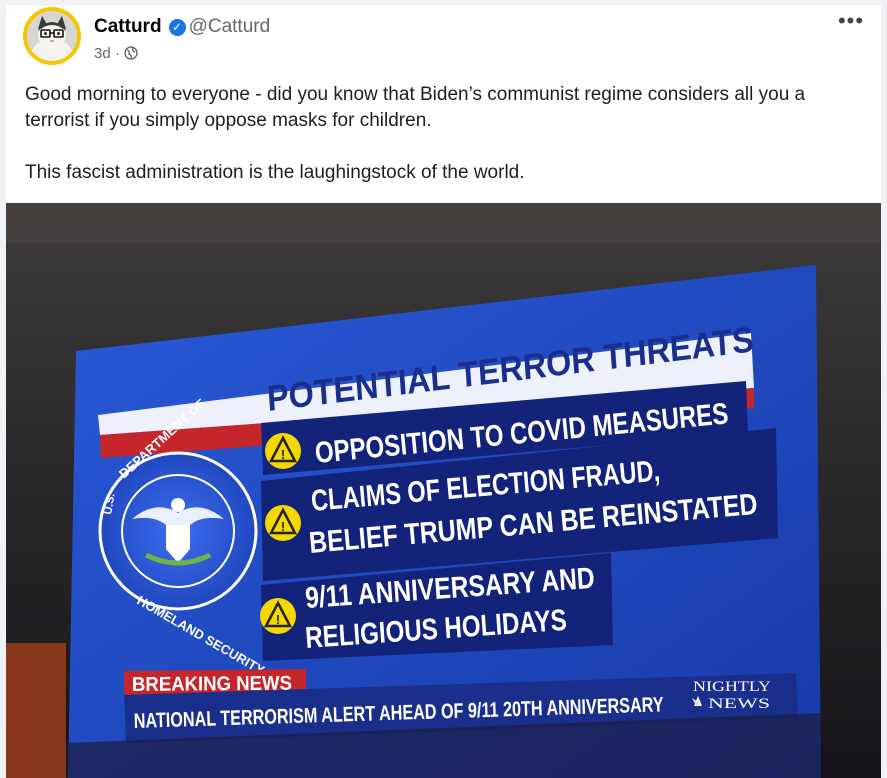  What do you see at coordinates (212, 684) in the screenshot?
I see `breaking-news-label: BREAKING NEWS` at bounding box center [212, 684].